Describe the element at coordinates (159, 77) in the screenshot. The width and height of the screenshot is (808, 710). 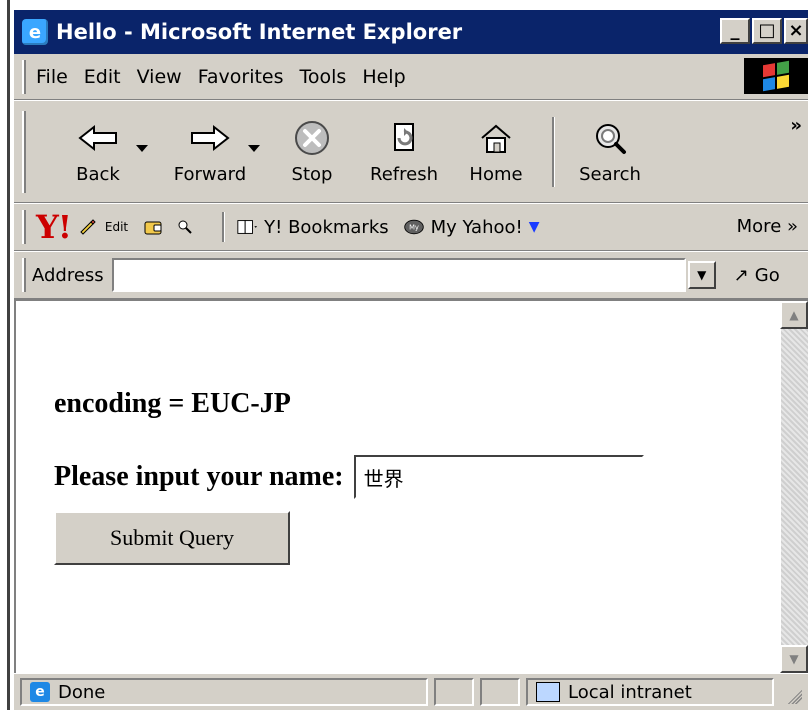
I see `menu-view: View` at that location.